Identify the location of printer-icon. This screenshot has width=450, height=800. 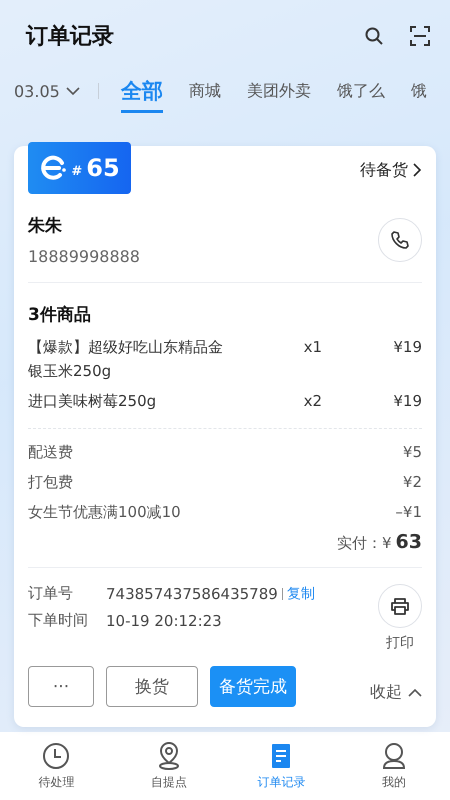
(400, 606).